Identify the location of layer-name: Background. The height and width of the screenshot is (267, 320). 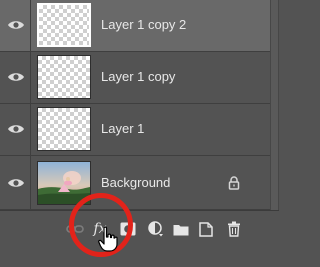
(135, 182).